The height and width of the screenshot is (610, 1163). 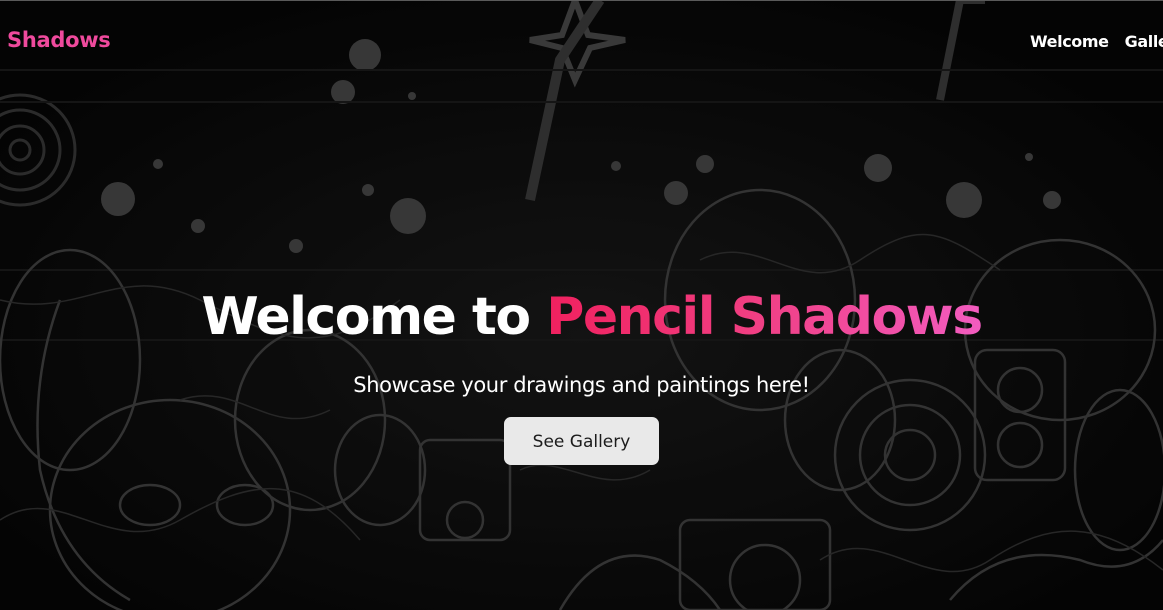 I want to click on hero-title-prefix: Welcome to, so click(x=374, y=317).